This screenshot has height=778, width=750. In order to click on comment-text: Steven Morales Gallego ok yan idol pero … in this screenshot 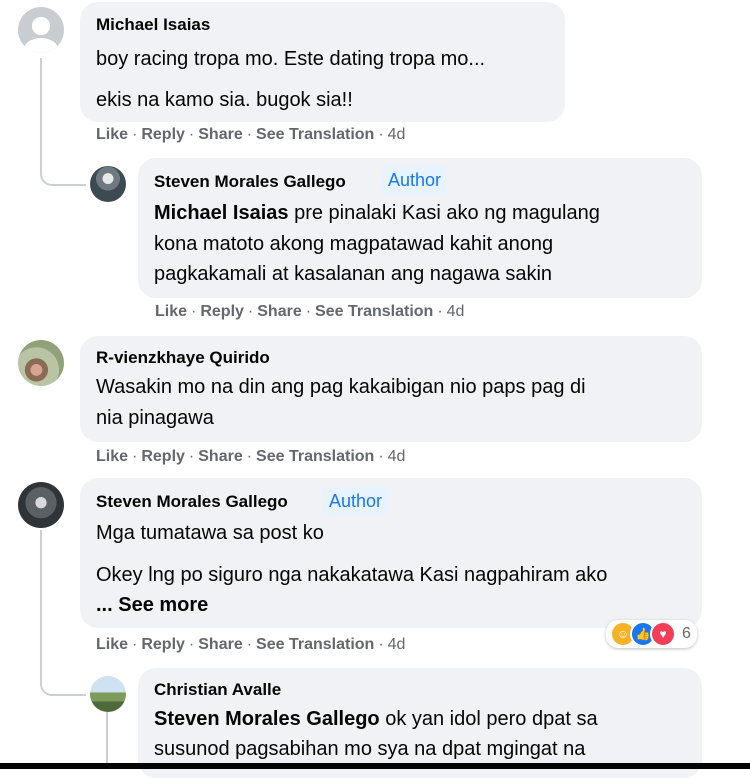, I will do `click(376, 719)`.